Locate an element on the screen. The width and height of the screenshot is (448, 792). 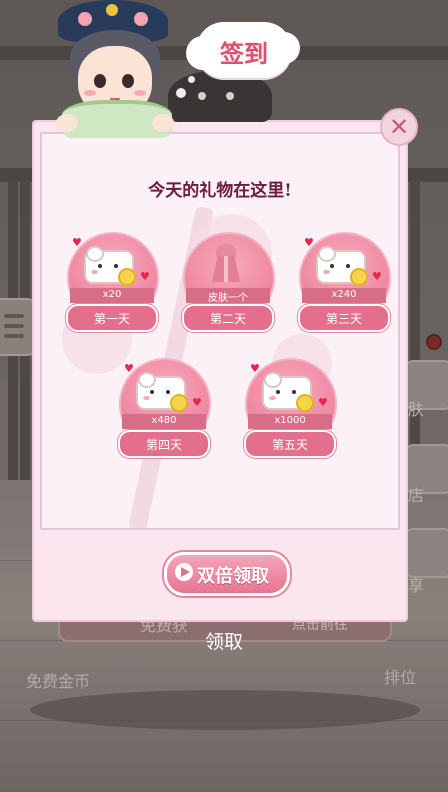
title-cloud: 签到 is located at coordinates (243, 50).